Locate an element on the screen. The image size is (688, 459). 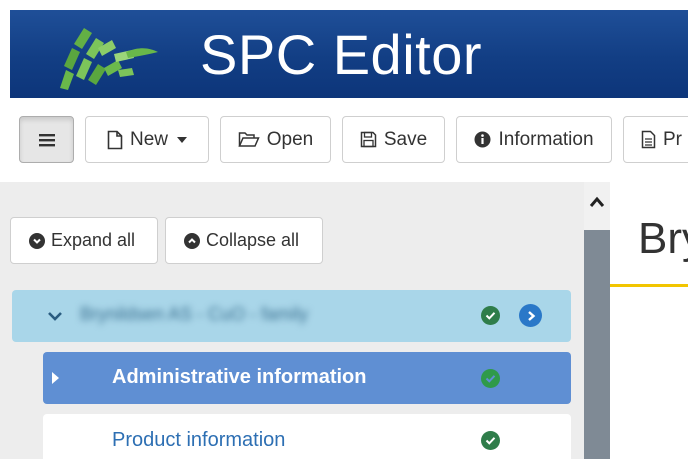
collapse-all-label: Collapse all is located at coordinates (253, 240).